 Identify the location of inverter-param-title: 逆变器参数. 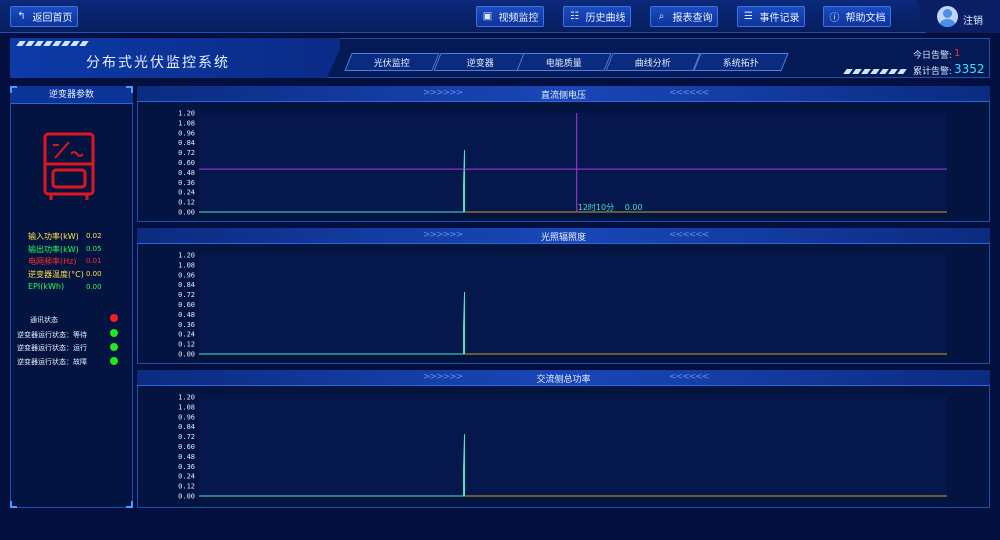
(71, 95).